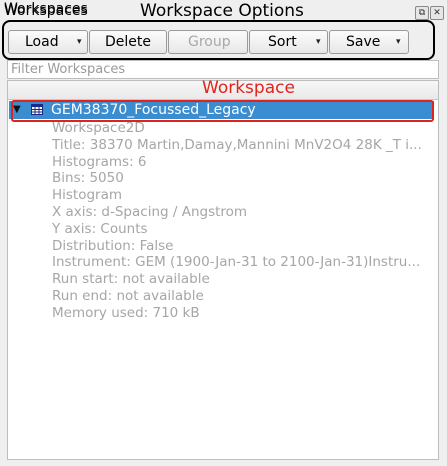 The image size is (447, 466). What do you see at coordinates (99, 161) in the screenshot?
I see `property-item: Histograms: 6` at bounding box center [99, 161].